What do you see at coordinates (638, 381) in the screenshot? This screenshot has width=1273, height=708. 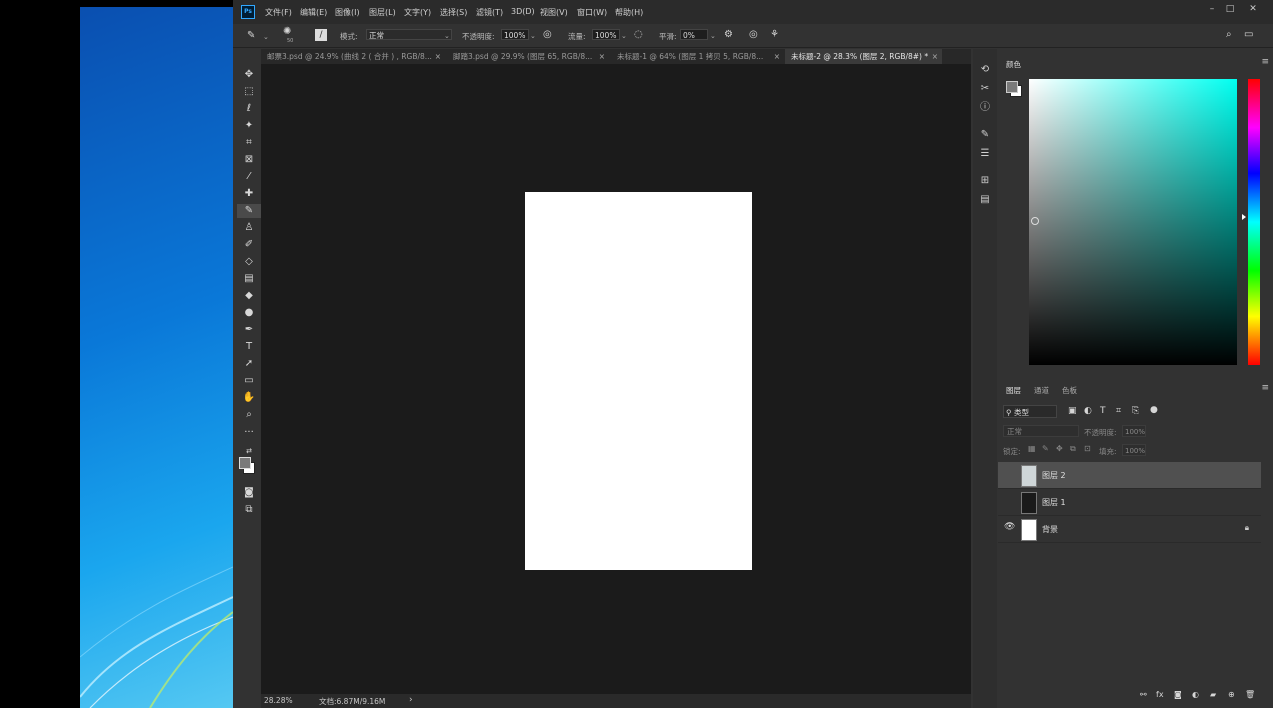 I see `document-canvas` at bounding box center [638, 381].